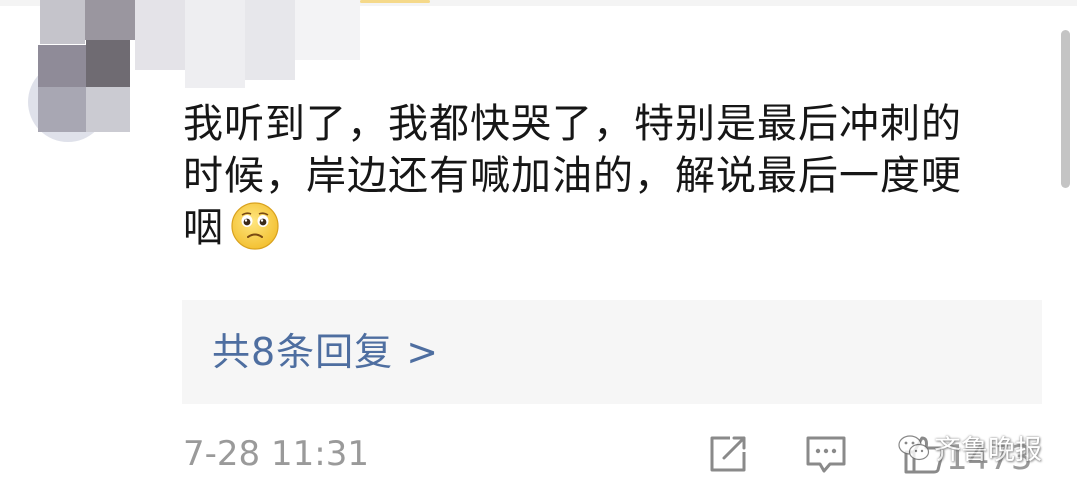  I want to click on scrollbar, so click(1065, 109).